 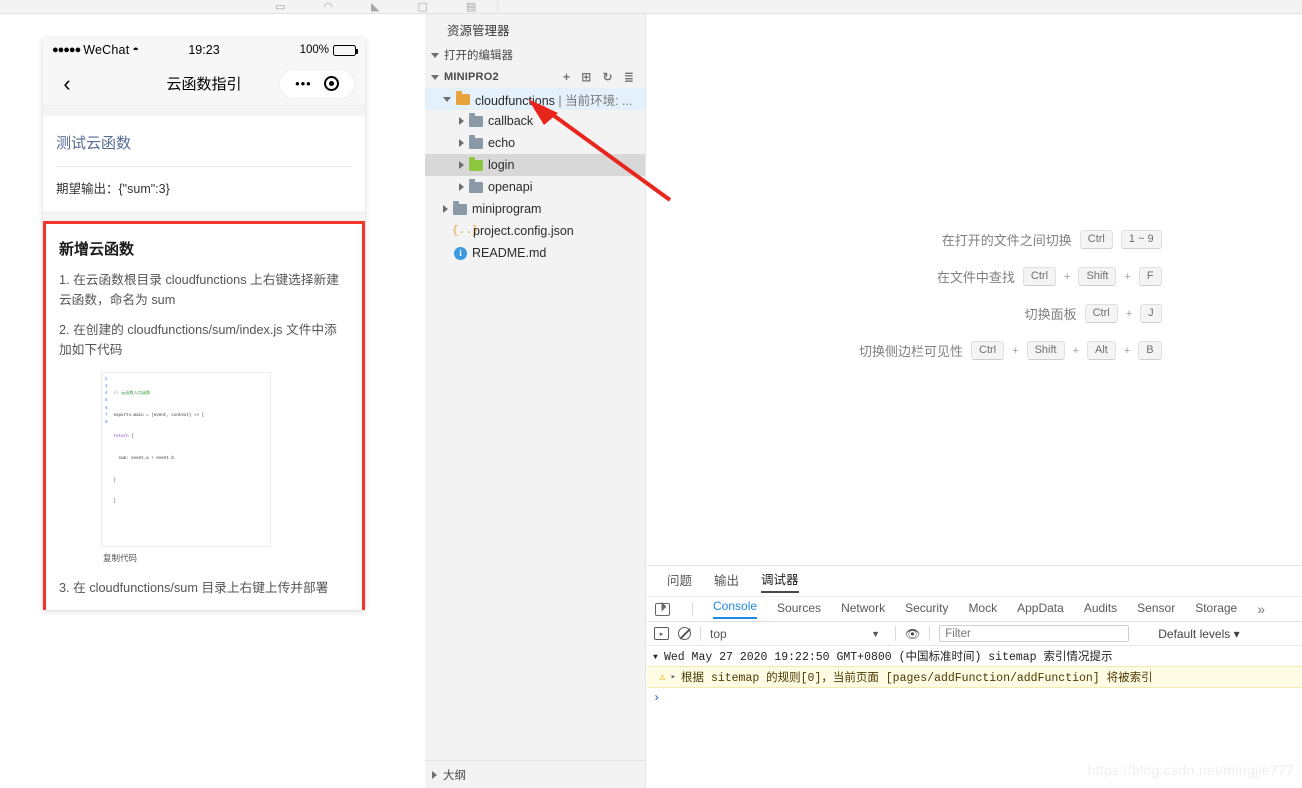 I want to click on watermark: https://blog.csdn.net/mingjie777, so click(x=1190, y=770).